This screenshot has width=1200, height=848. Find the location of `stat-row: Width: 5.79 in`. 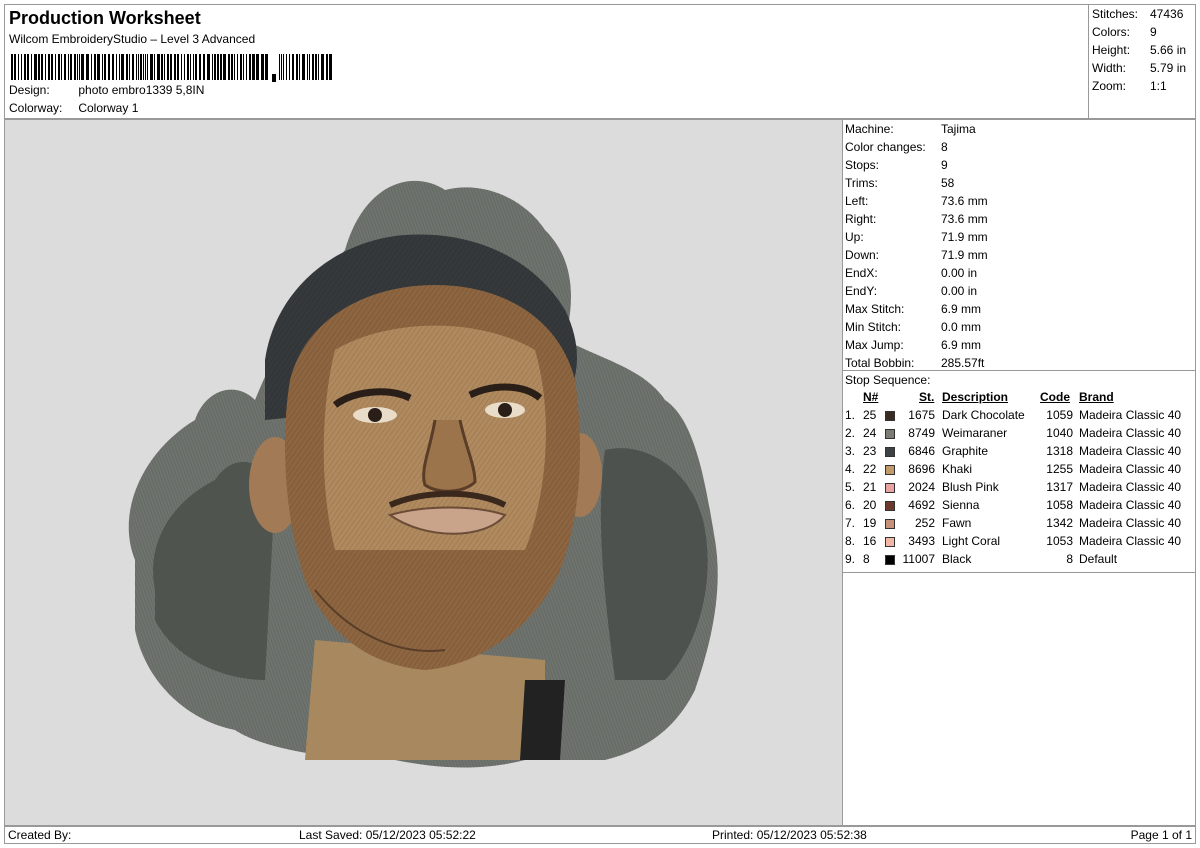

stat-row: Width: 5.79 in is located at coordinates (1139, 68).